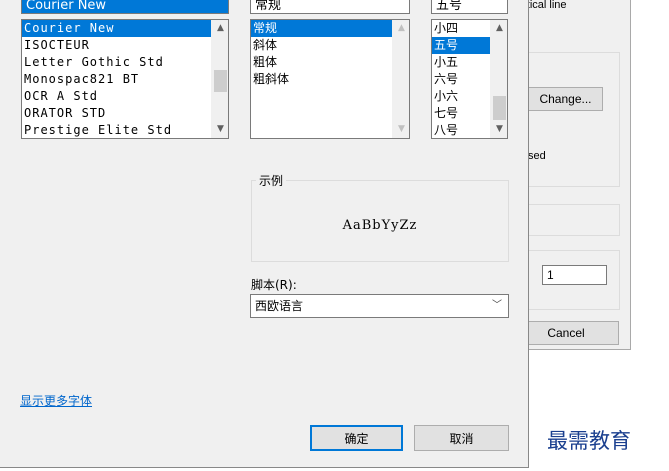  I want to click on font-list-scrollbar: ▲ ▼, so click(219, 79).